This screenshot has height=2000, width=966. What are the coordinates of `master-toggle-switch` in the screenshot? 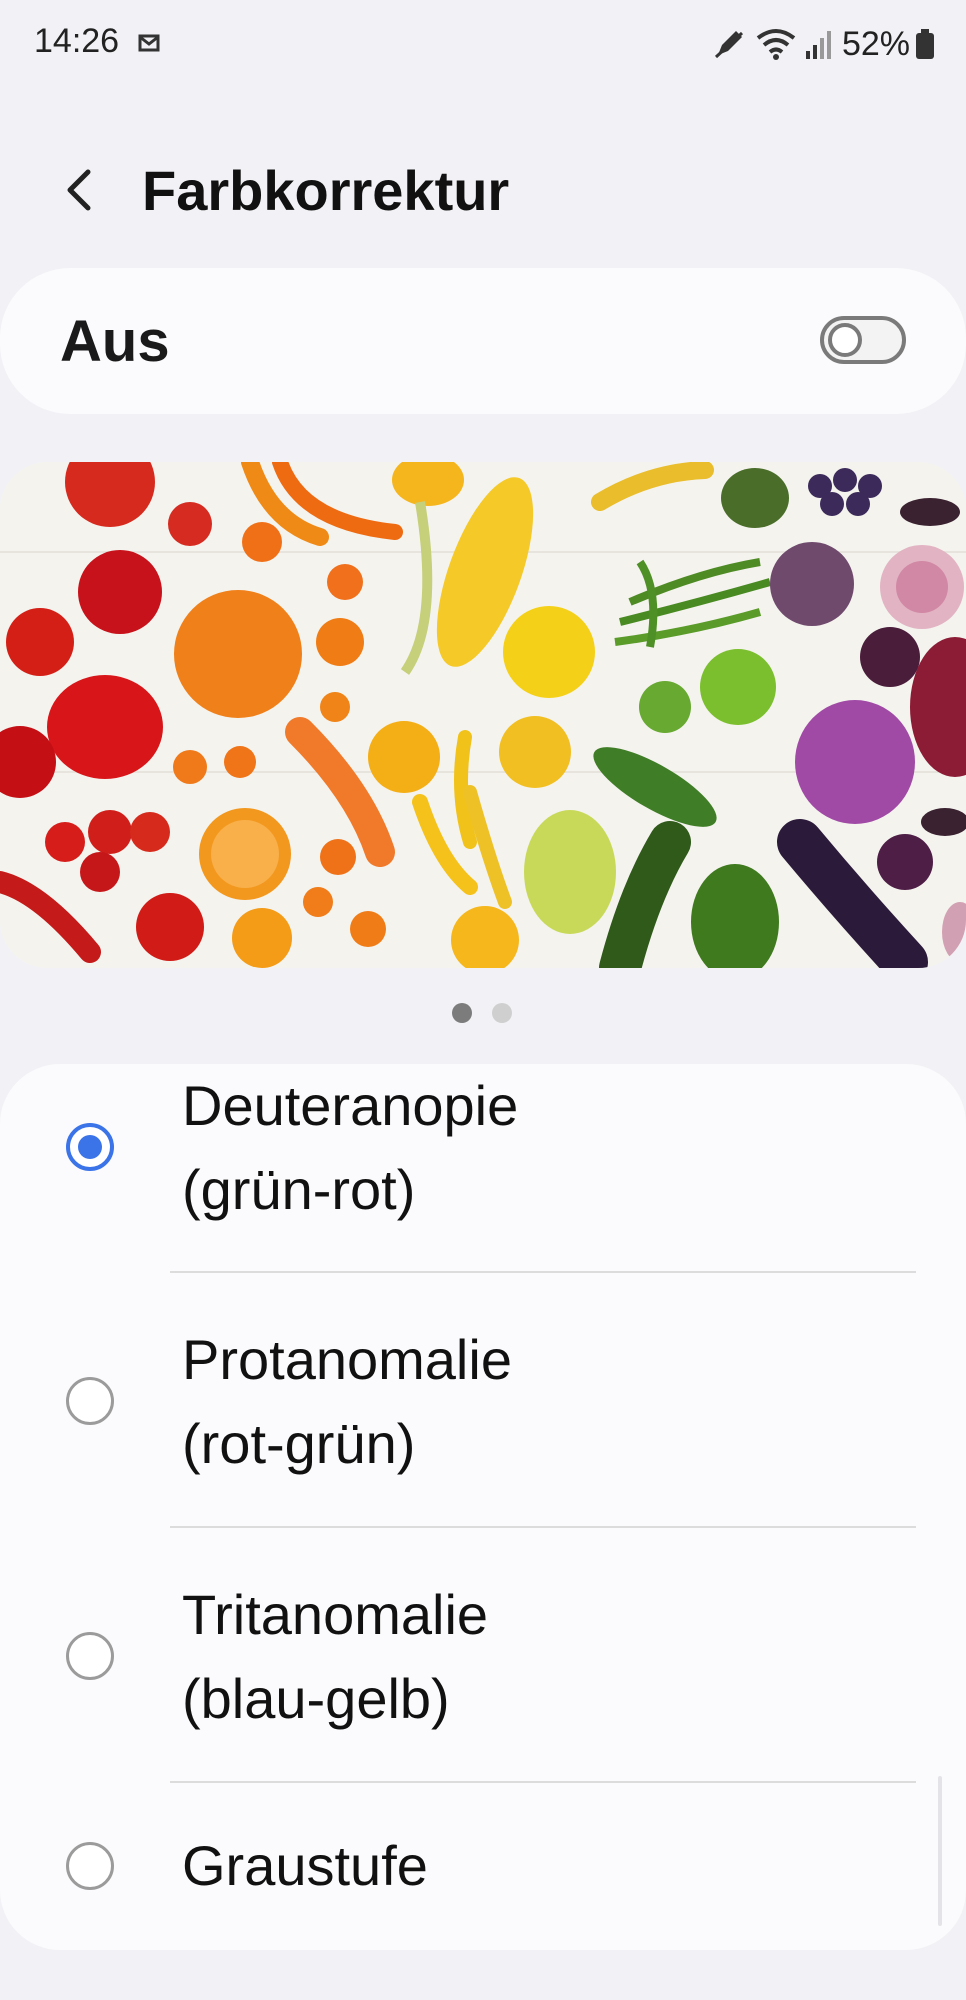 It's located at (863, 340).